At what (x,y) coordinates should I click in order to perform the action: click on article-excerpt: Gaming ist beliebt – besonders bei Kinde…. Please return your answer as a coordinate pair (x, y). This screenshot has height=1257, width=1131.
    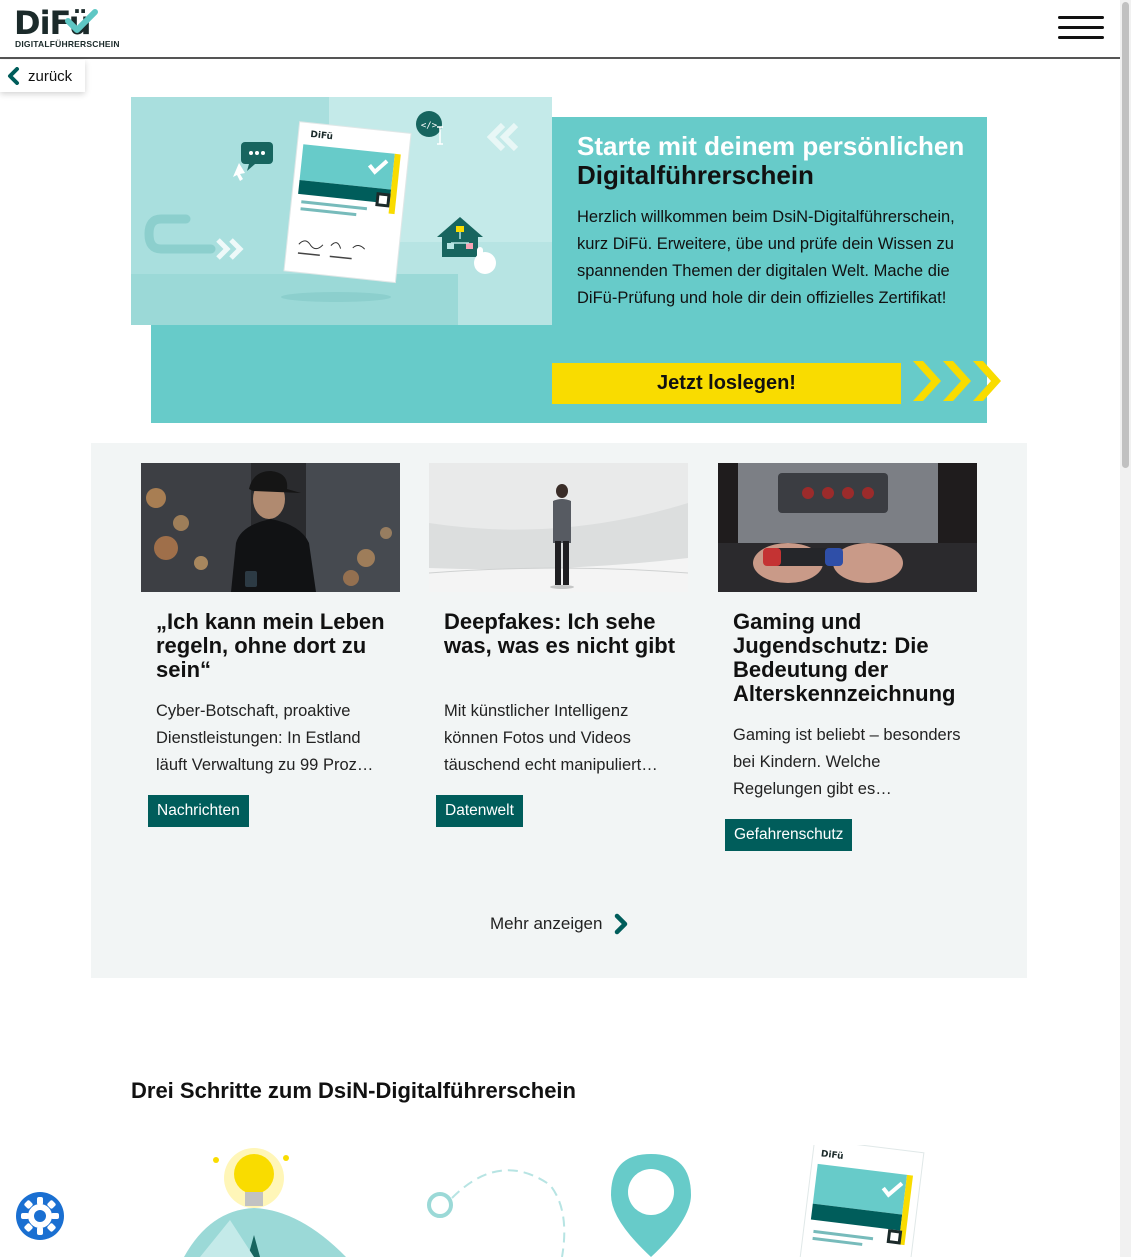
    Looking at the image, I should click on (847, 762).